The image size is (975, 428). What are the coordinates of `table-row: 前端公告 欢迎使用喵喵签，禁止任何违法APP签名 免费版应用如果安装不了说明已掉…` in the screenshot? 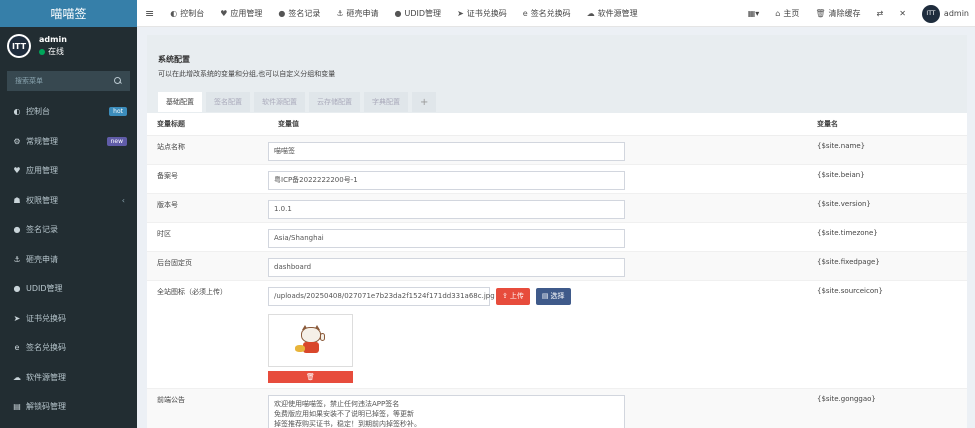 It's located at (557, 408).